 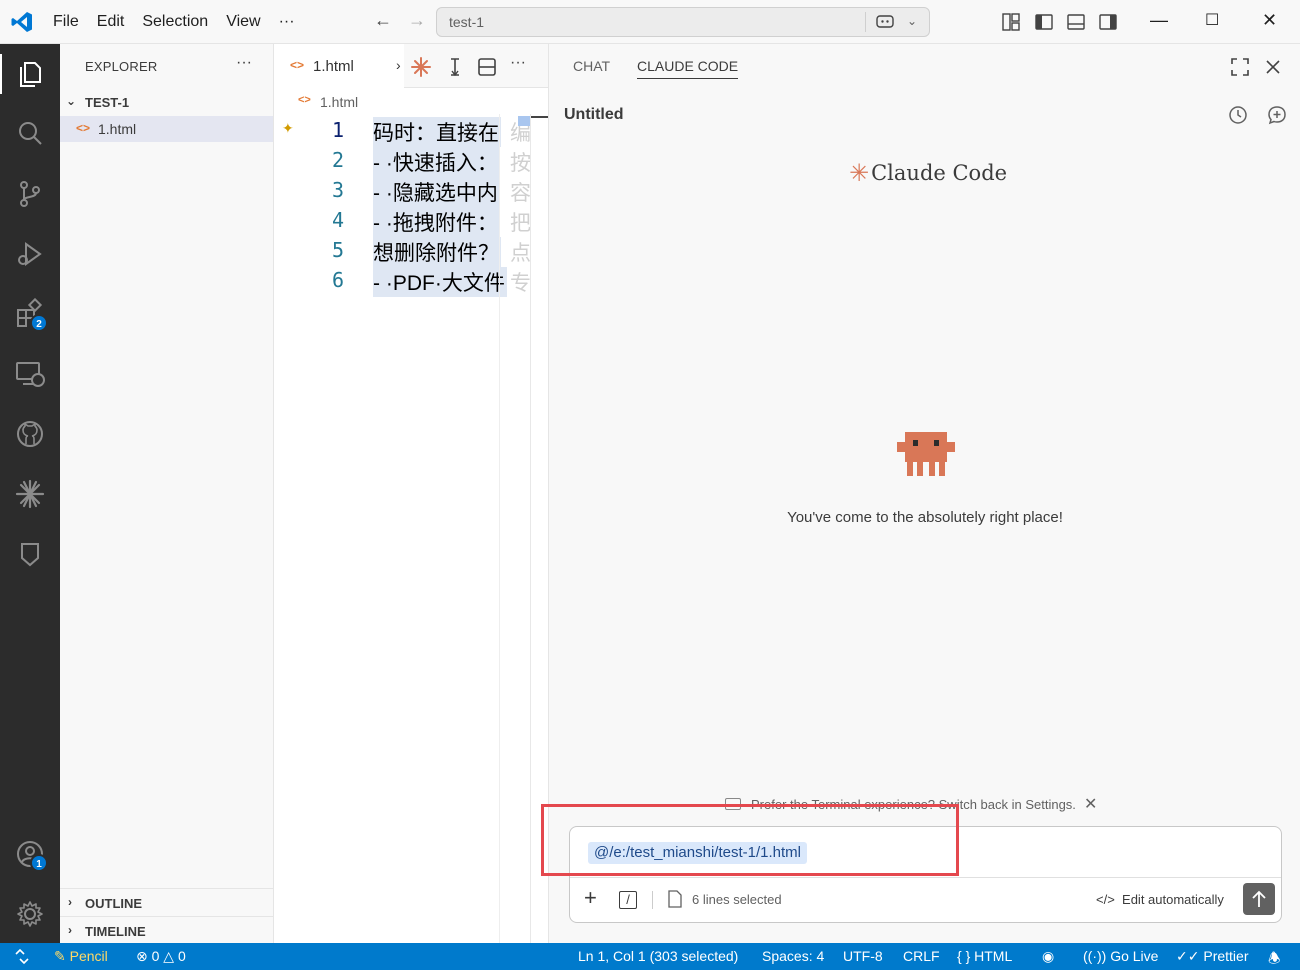 I want to click on go-live-button: ((·)) Go Live, so click(x=1120, y=956).